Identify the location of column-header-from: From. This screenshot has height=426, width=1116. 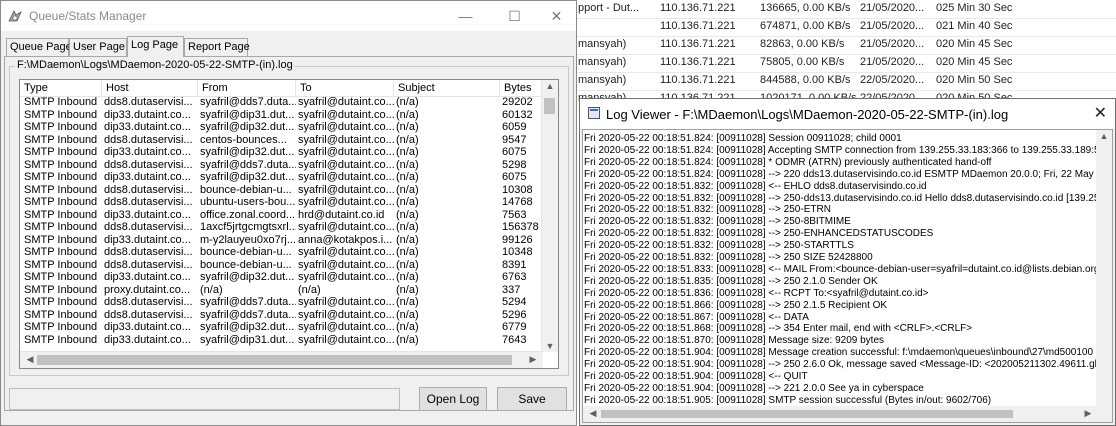
(247, 88).